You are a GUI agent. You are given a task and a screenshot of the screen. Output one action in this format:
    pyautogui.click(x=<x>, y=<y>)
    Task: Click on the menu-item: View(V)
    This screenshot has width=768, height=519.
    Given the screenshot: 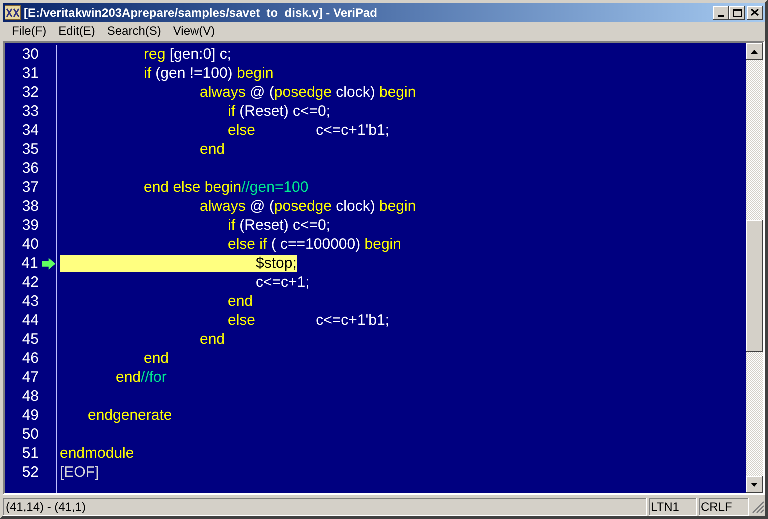 What is the action you would take?
    pyautogui.click(x=194, y=31)
    